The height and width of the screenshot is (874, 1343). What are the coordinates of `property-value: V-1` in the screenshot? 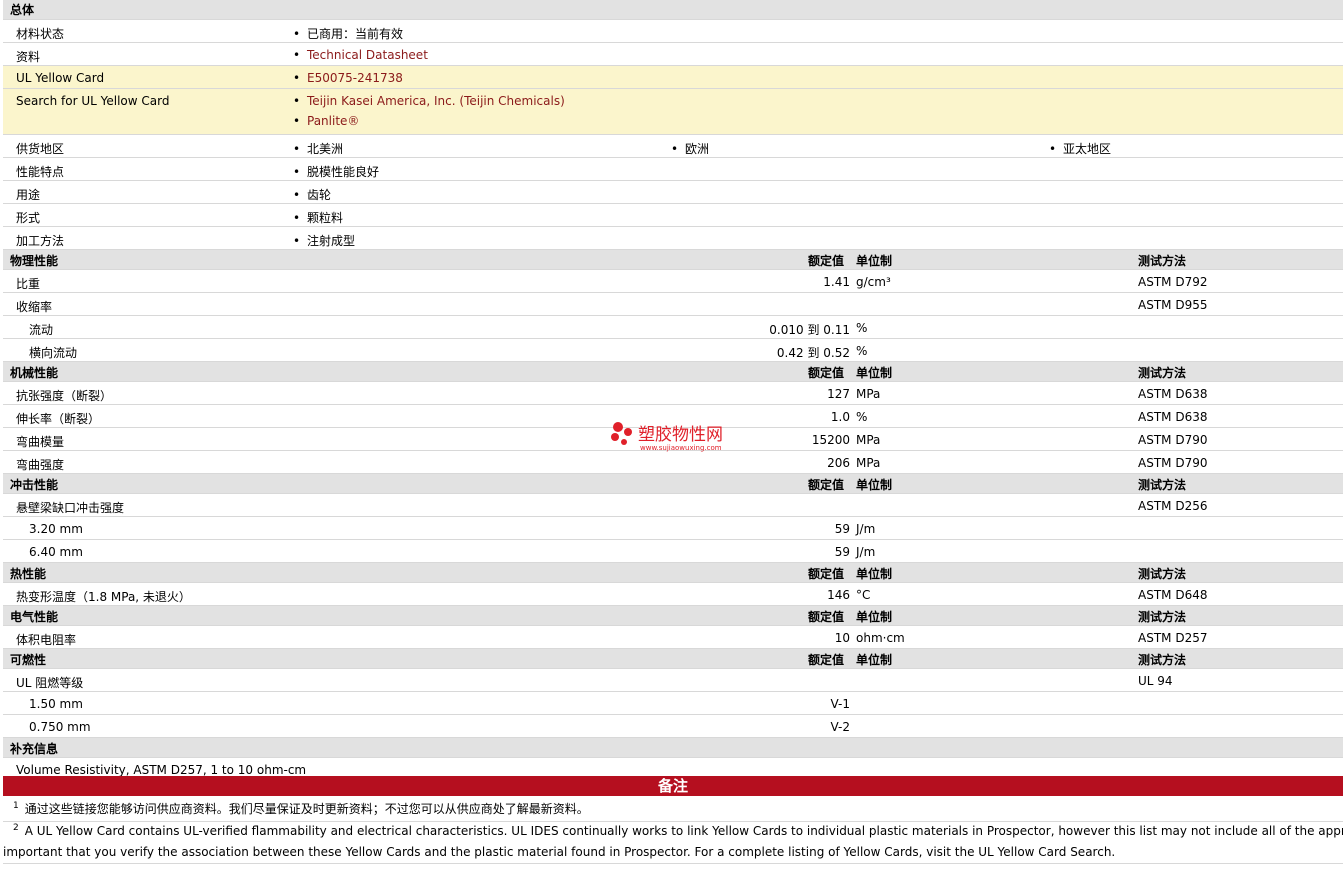 It's located at (840, 704).